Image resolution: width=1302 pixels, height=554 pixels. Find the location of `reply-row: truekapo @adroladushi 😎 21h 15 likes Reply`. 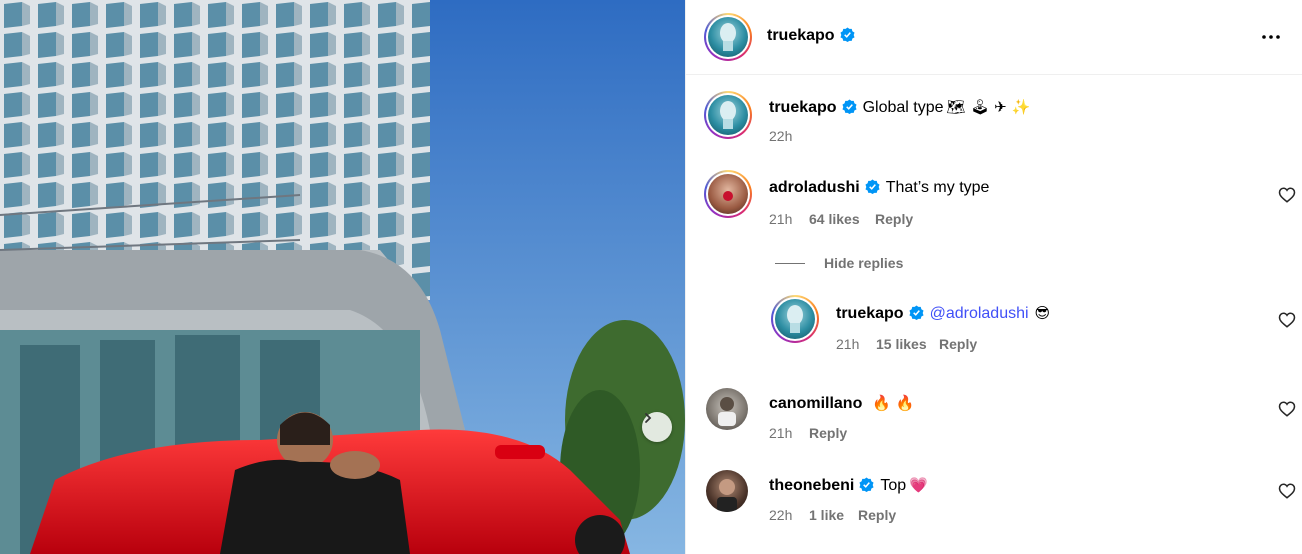

reply-row: truekapo @adroladushi 😎 21h 15 likes Reply is located at coordinates (994, 325).